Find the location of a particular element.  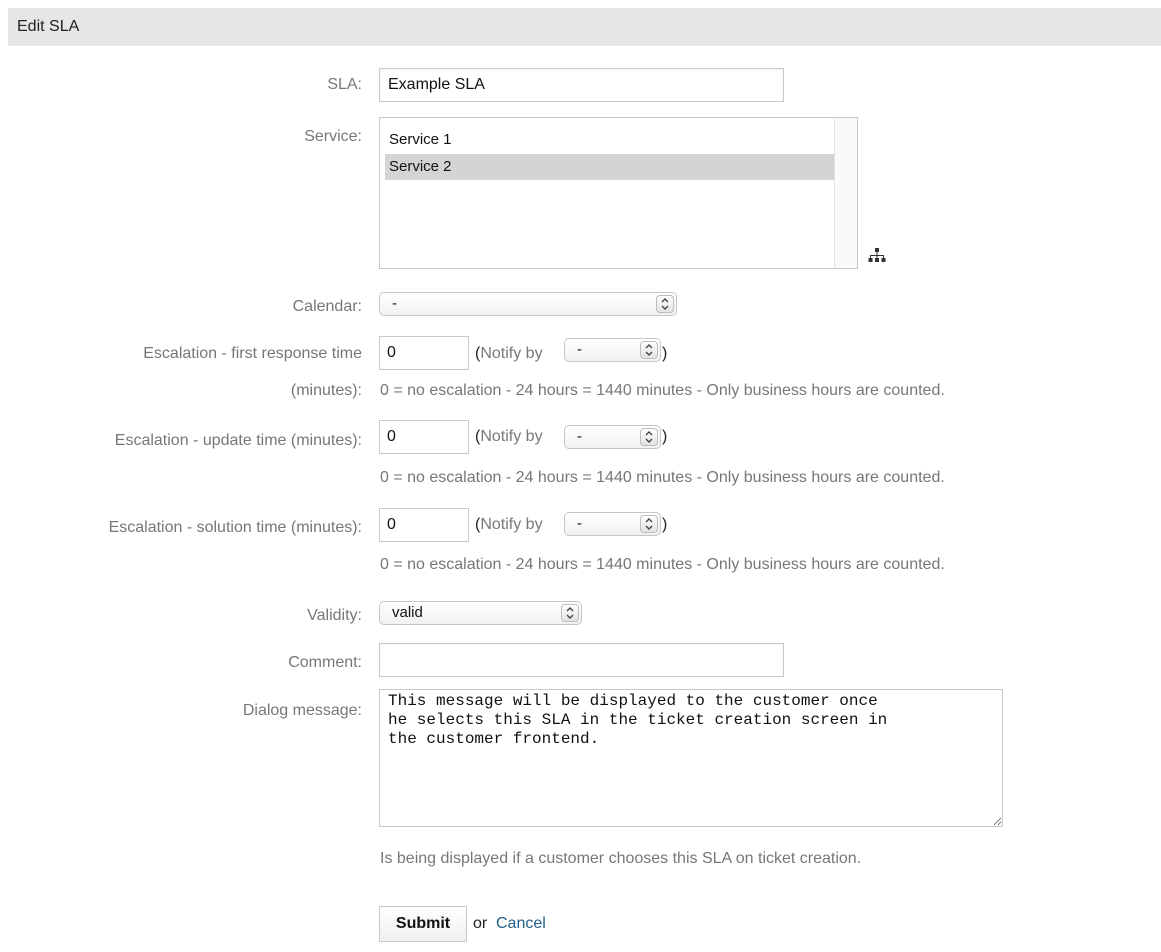

submit-button: Submit is located at coordinates (423, 924).